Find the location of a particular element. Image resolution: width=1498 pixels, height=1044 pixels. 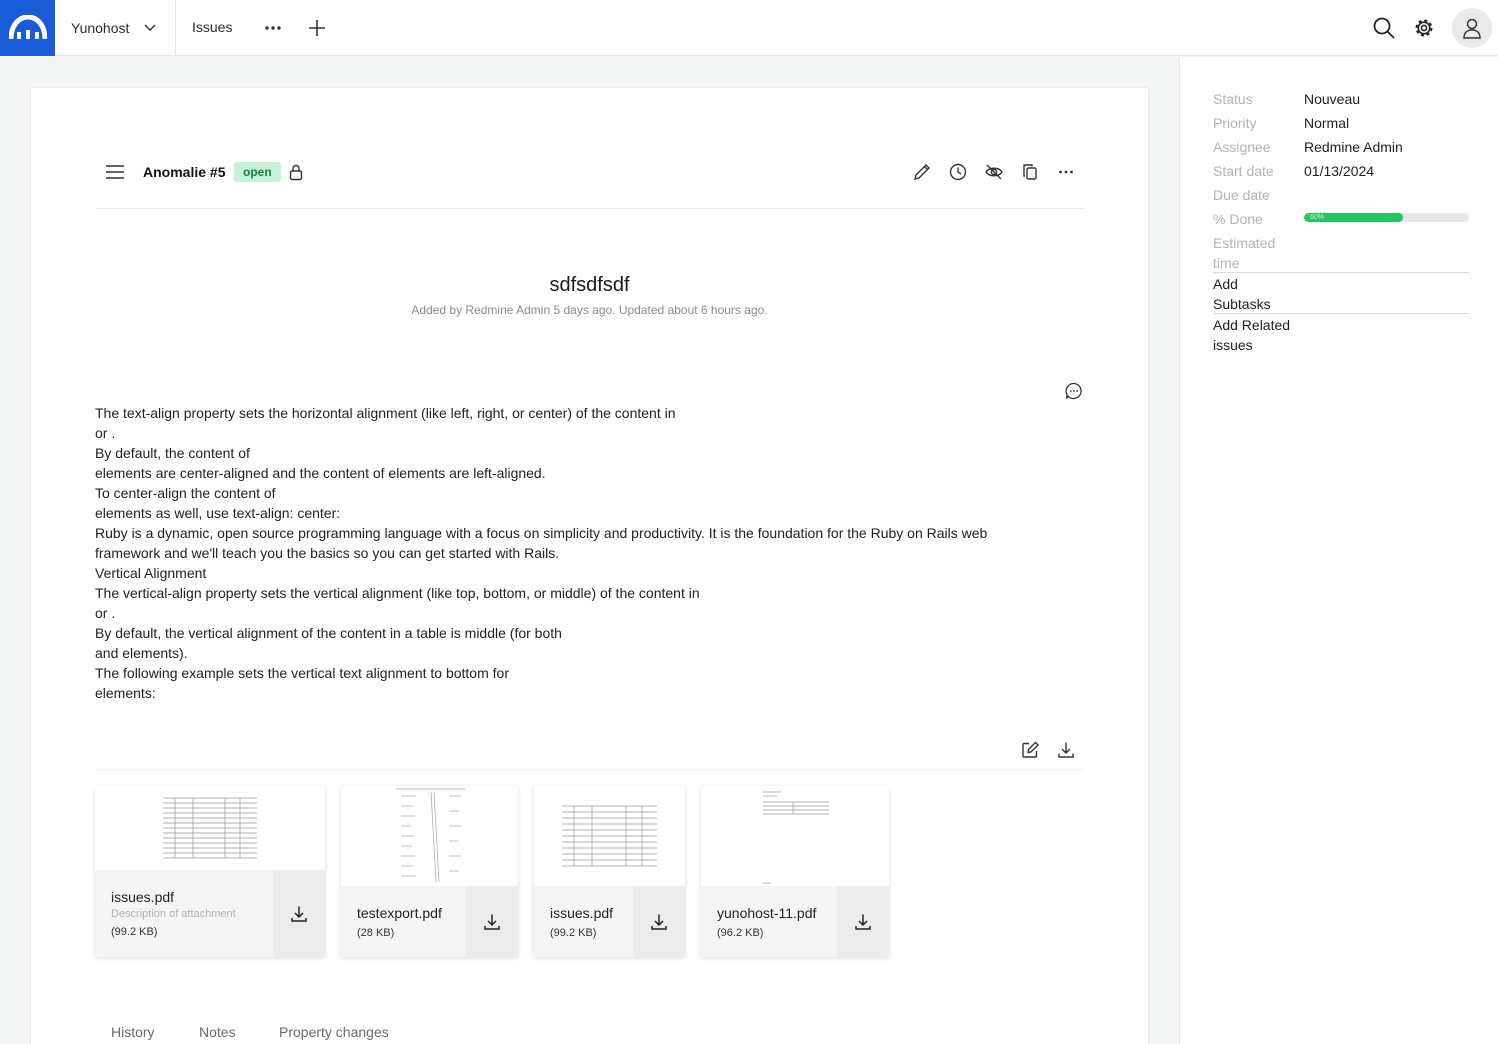

attachments-divider is located at coordinates (589, 769).